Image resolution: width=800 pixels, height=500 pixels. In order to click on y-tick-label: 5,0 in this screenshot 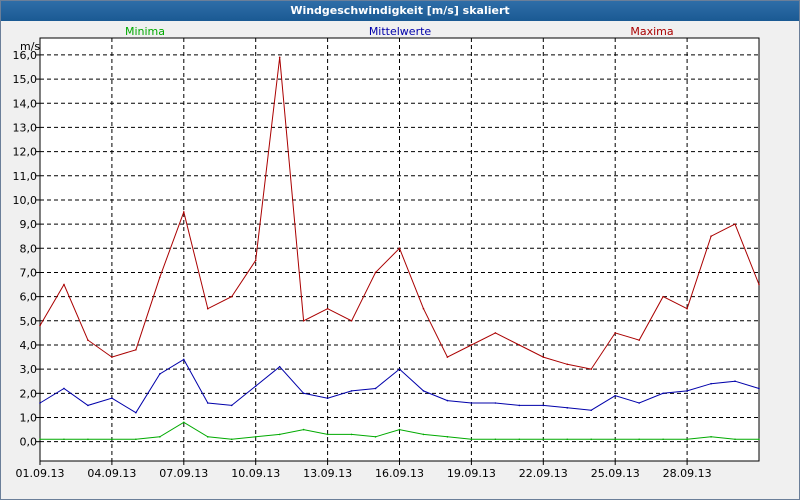, I will do `click(29, 321)`.